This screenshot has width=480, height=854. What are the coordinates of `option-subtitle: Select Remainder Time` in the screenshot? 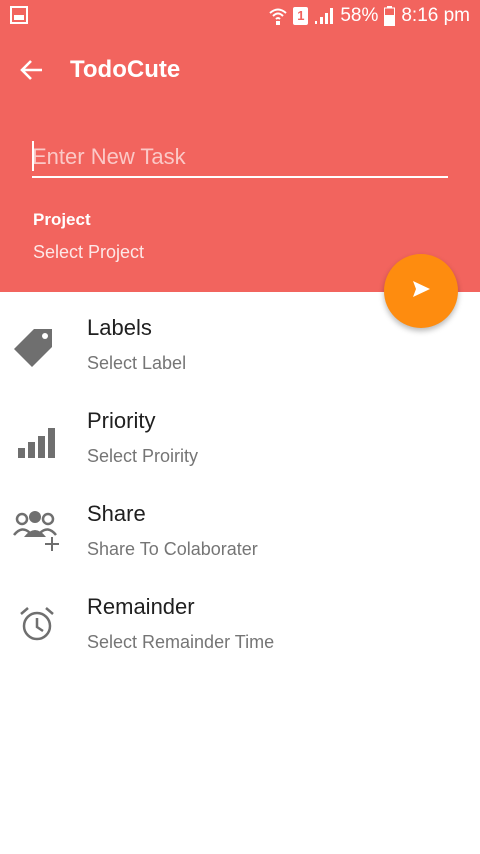 It's located at (181, 642).